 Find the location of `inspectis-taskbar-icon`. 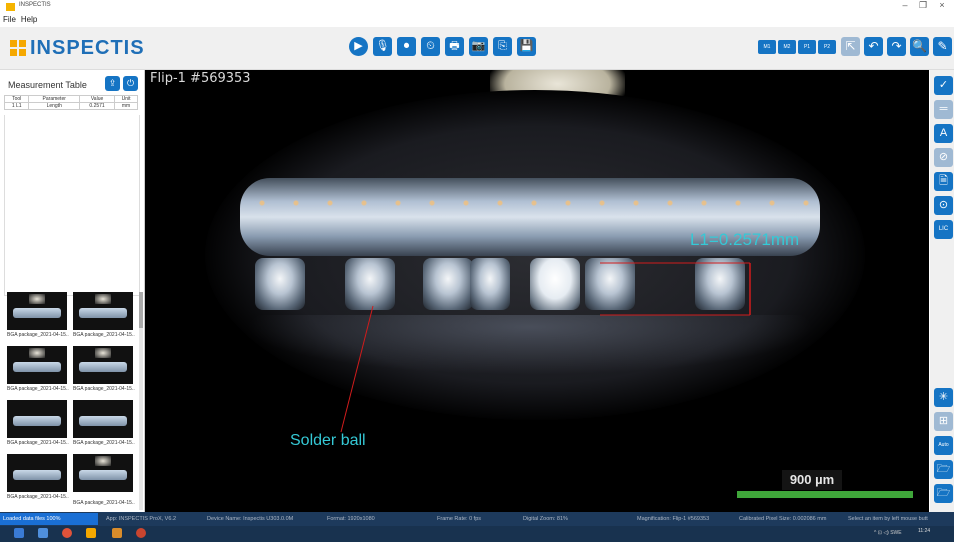

inspectis-taskbar-icon is located at coordinates (91, 533).